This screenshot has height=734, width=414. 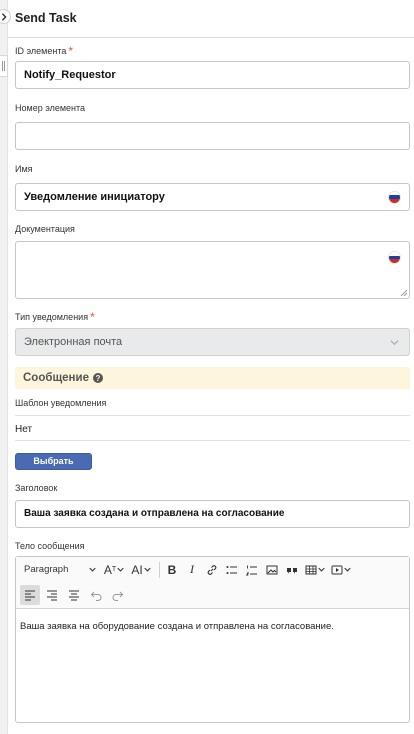 I want to click on numbered-list-button, so click(x=252, y=570).